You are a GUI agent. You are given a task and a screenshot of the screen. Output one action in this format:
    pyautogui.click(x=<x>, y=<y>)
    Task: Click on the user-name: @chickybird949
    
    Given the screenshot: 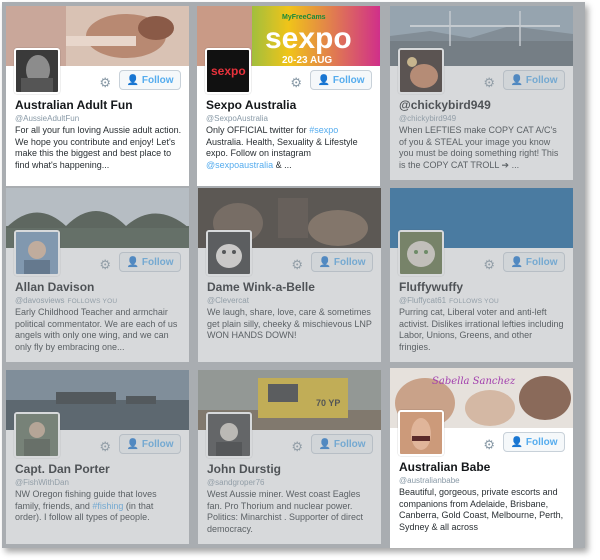 What is the action you would take?
    pyautogui.click(x=483, y=105)
    